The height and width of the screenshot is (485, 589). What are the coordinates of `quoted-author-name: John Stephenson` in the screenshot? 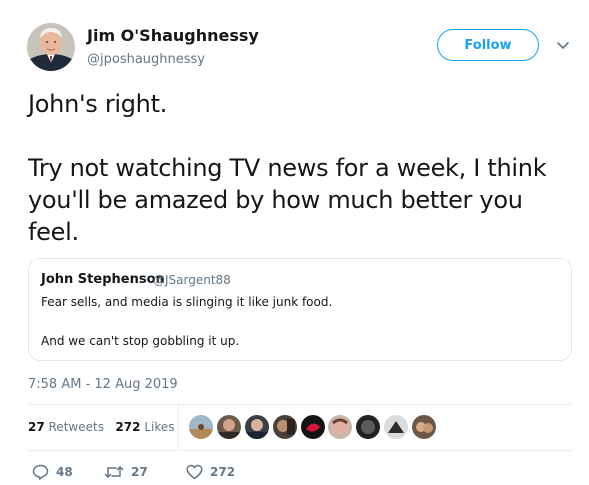 It's located at (103, 279).